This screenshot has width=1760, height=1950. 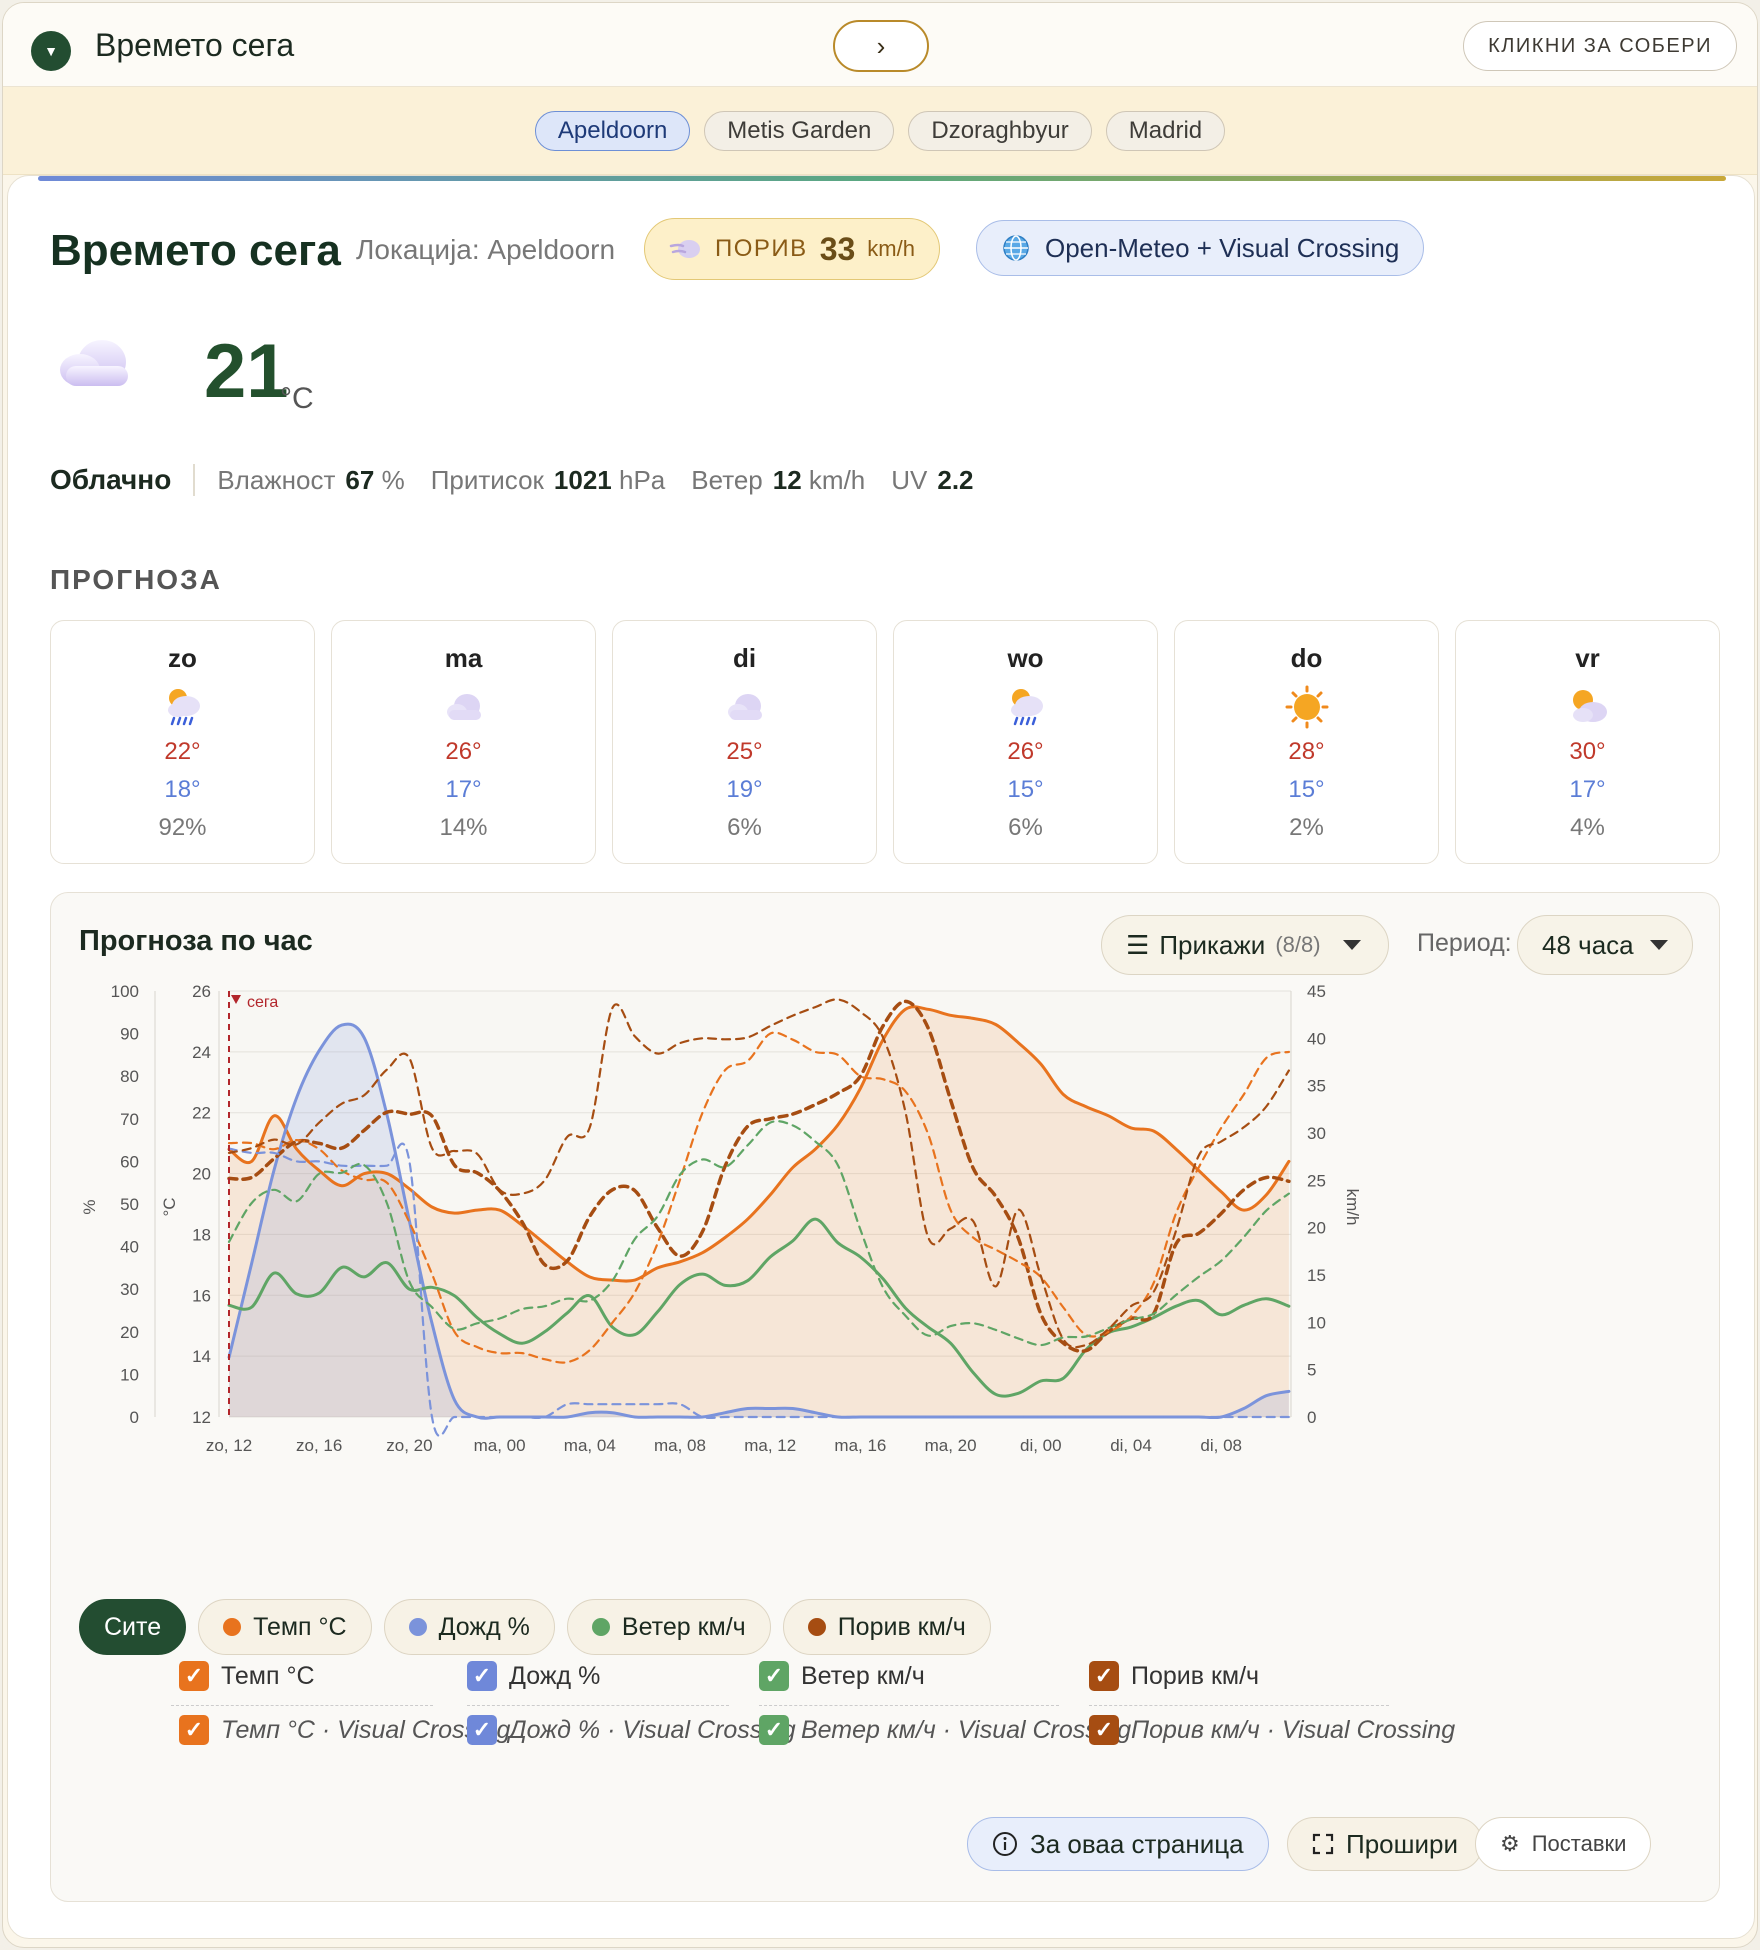 I want to click on y-tick-label-temp: 26, so click(x=201, y=991).